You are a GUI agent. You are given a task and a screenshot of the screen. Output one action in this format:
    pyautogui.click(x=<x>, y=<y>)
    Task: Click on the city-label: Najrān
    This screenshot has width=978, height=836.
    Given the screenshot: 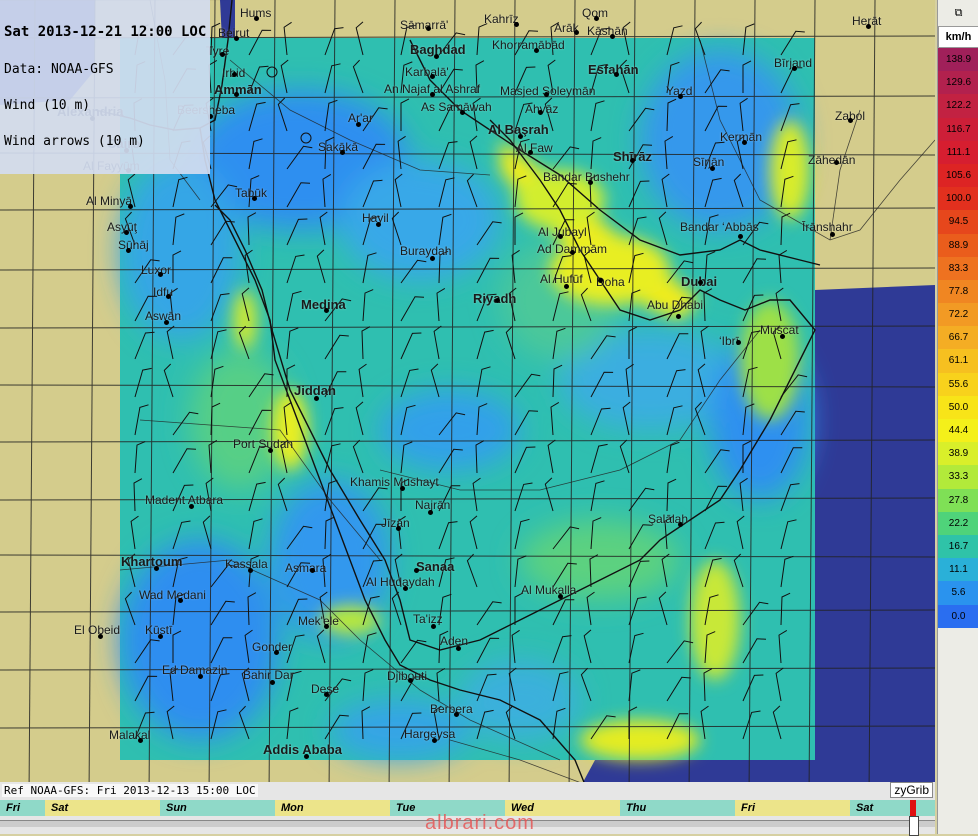 What is the action you would take?
    pyautogui.click(x=433, y=505)
    